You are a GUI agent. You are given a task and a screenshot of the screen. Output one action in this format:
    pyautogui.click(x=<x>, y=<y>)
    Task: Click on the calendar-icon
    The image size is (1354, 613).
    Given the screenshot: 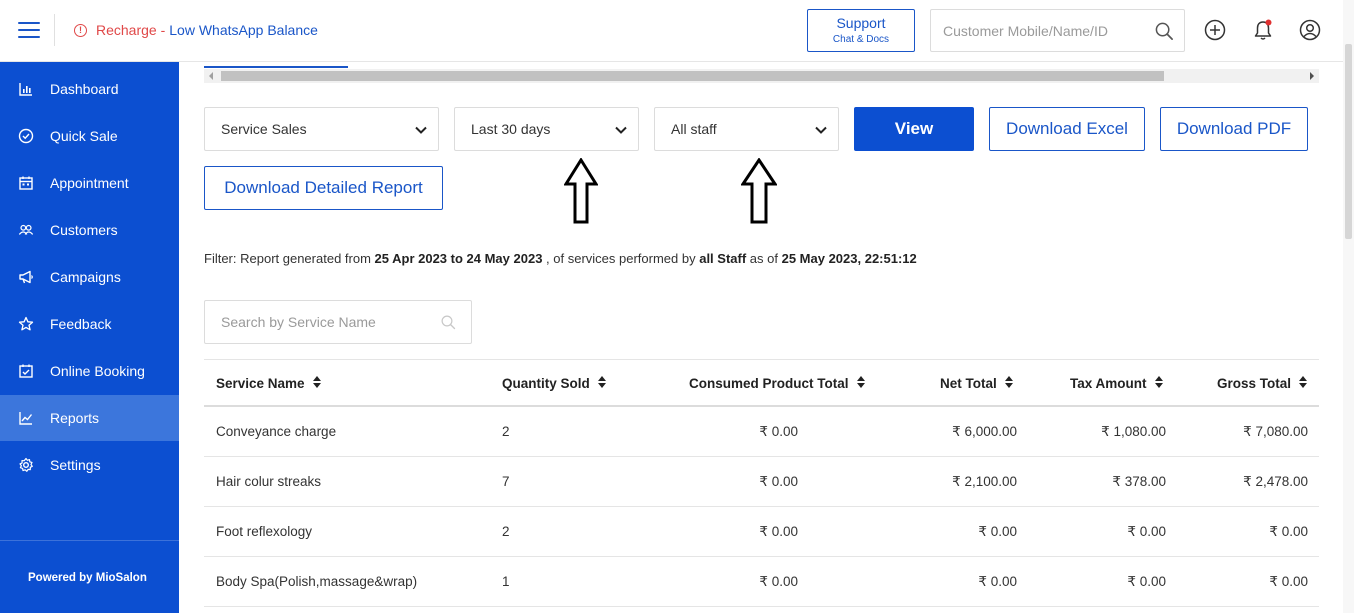 What is the action you would take?
    pyautogui.click(x=26, y=183)
    